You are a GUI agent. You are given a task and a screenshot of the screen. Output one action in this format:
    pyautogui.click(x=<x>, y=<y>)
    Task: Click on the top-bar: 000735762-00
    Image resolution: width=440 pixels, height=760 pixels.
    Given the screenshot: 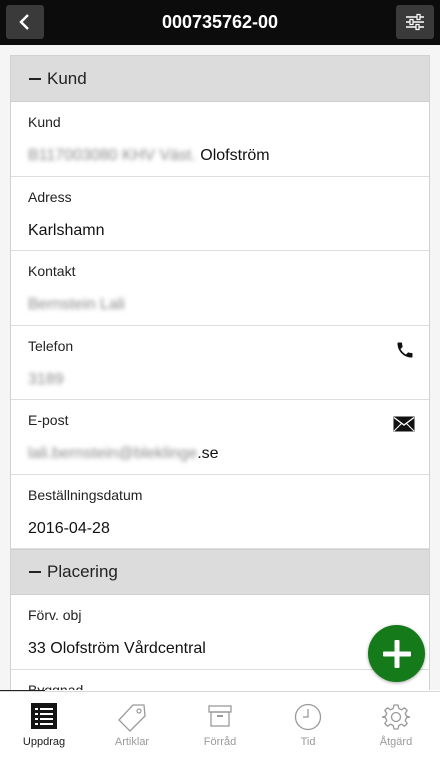 What is the action you would take?
    pyautogui.click(x=220, y=22)
    